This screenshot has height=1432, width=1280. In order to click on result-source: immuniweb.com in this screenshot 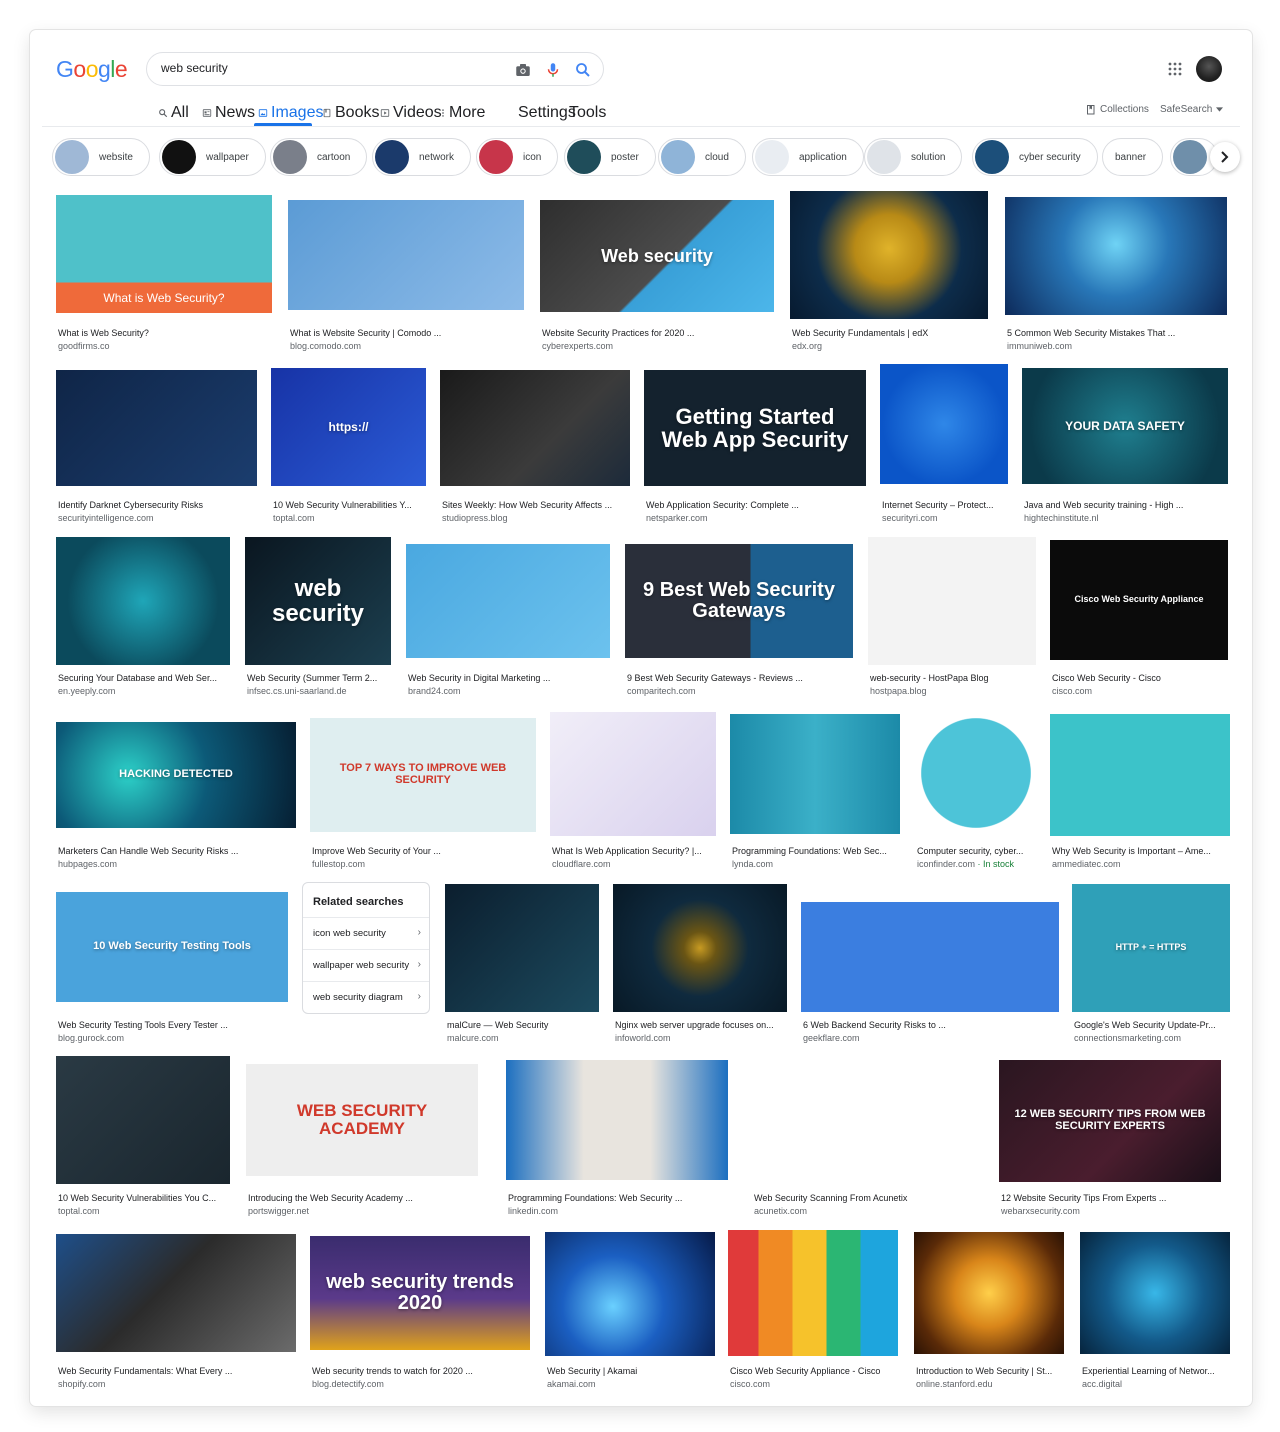, I will do `click(1039, 346)`.